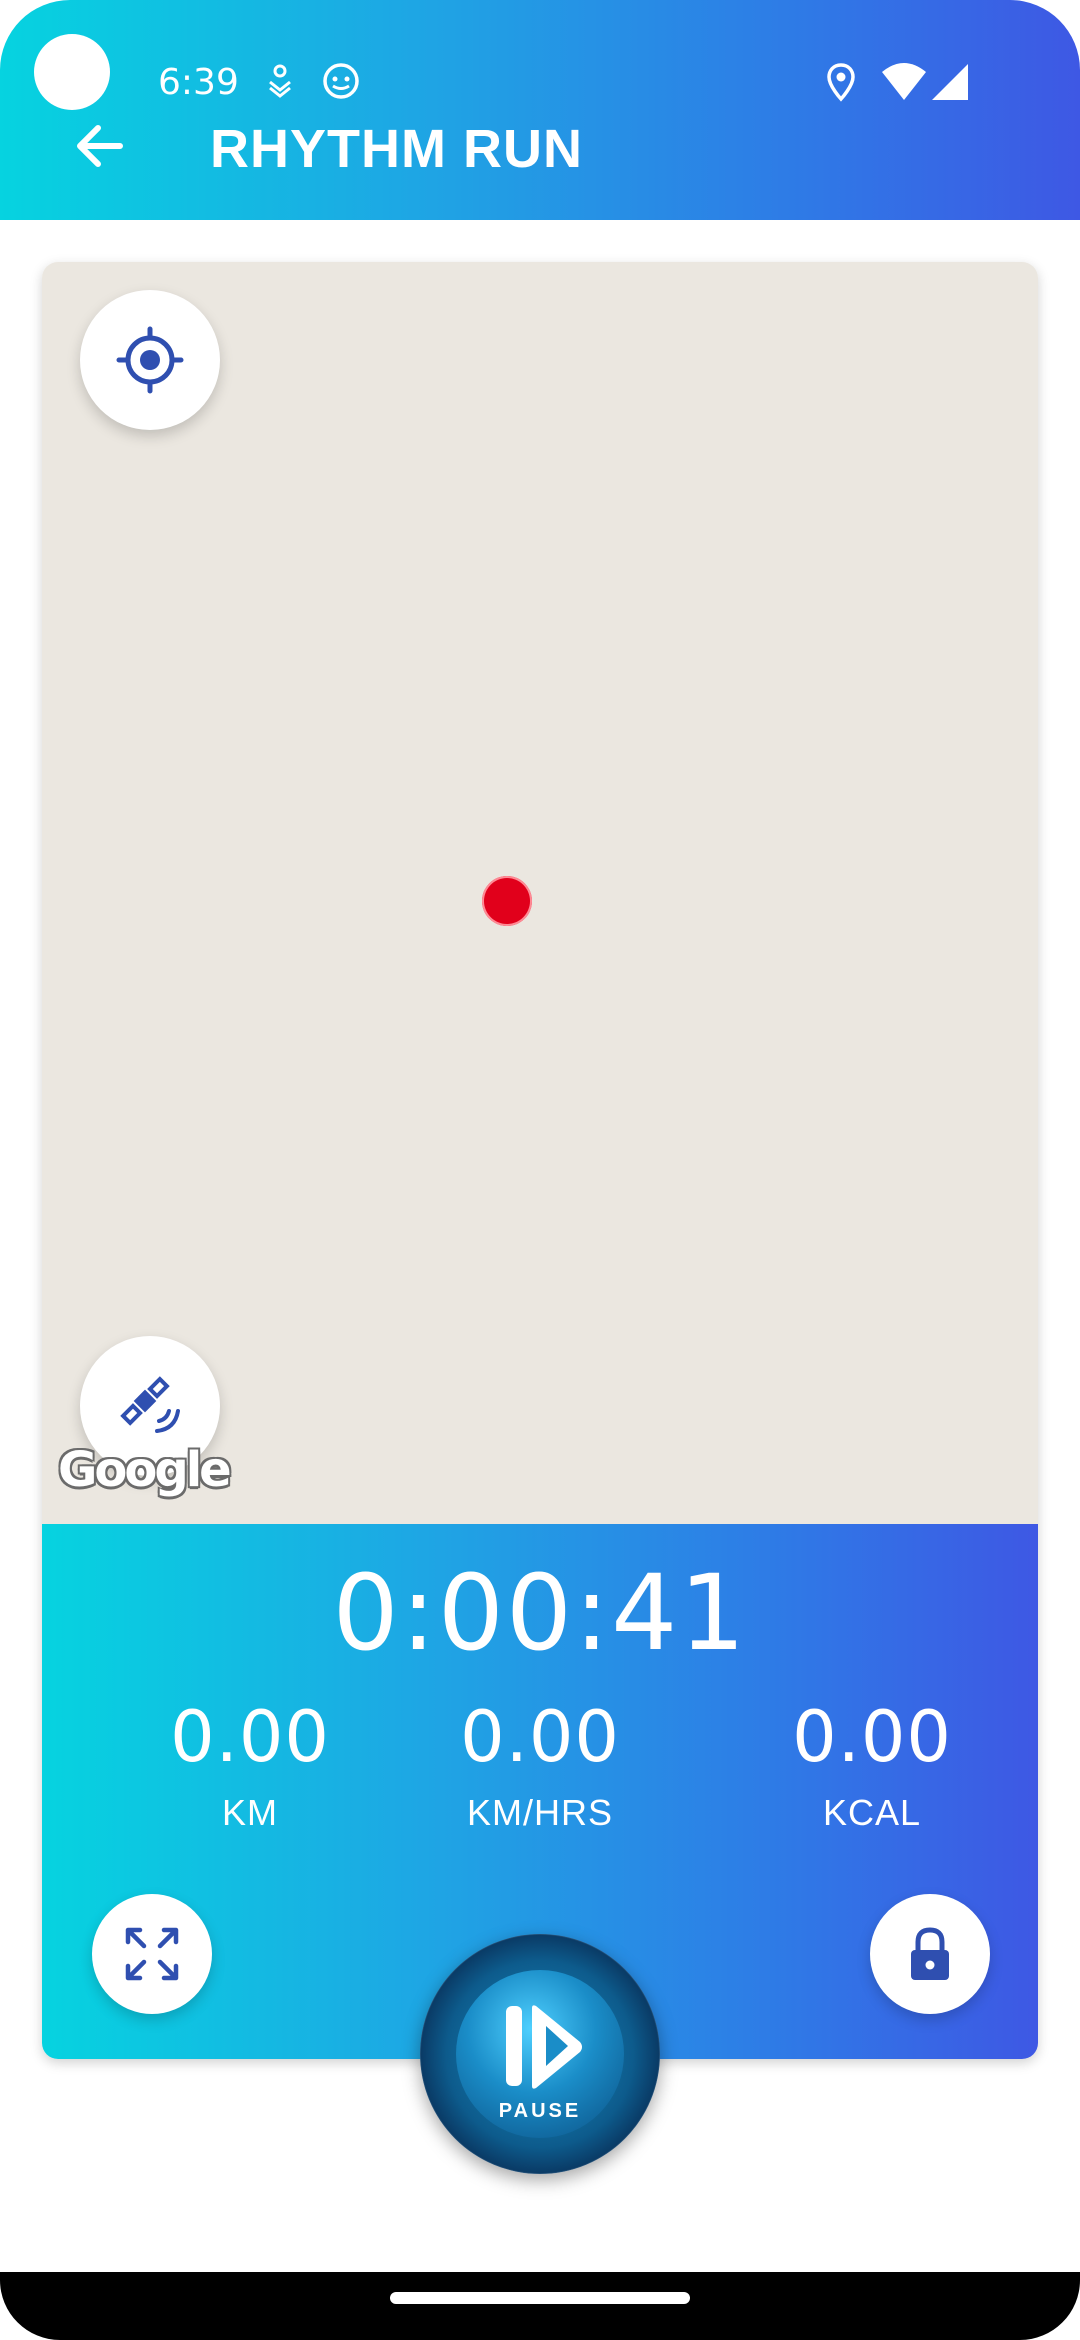 The height and width of the screenshot is (2340, 1080). Describe the element at coordinates (540, 110) in the screenshot. I see `app-header: 6:39 RHYTHM RUN` at that location.